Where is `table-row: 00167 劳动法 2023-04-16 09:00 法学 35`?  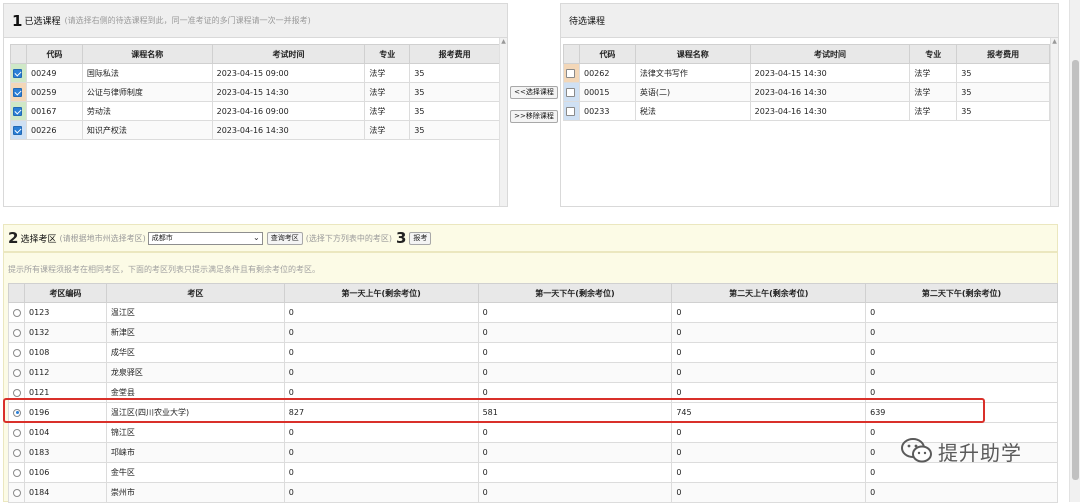 table-row: 00167 劳动法 2023-04-16 09:00 法学 35 is located at coordinates (255, 111).